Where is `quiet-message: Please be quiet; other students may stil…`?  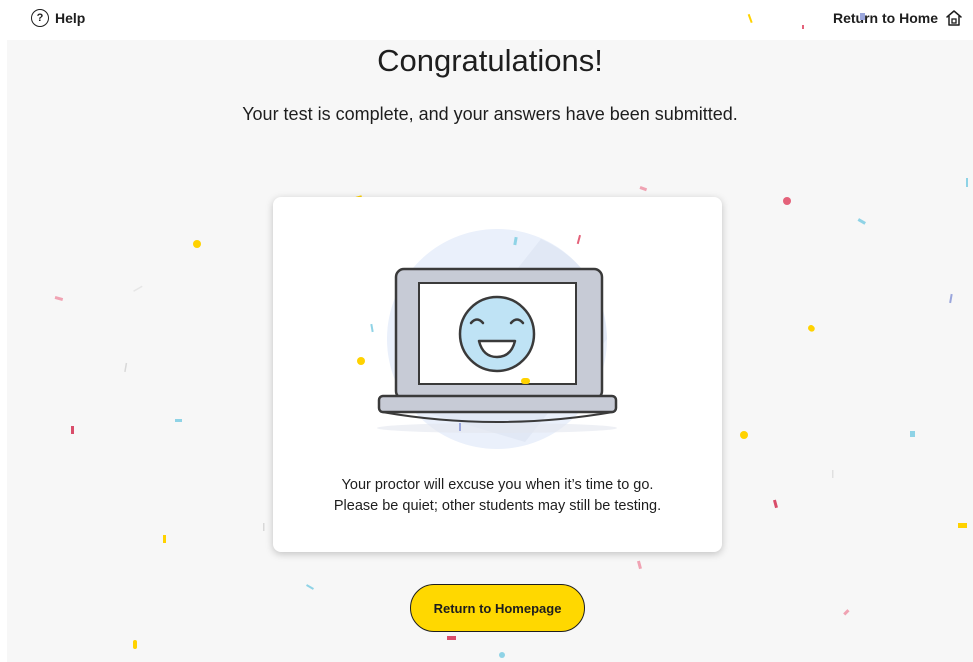 quiet-message: Please be quiet; other students may stil… is located at coordinates (497, 506).